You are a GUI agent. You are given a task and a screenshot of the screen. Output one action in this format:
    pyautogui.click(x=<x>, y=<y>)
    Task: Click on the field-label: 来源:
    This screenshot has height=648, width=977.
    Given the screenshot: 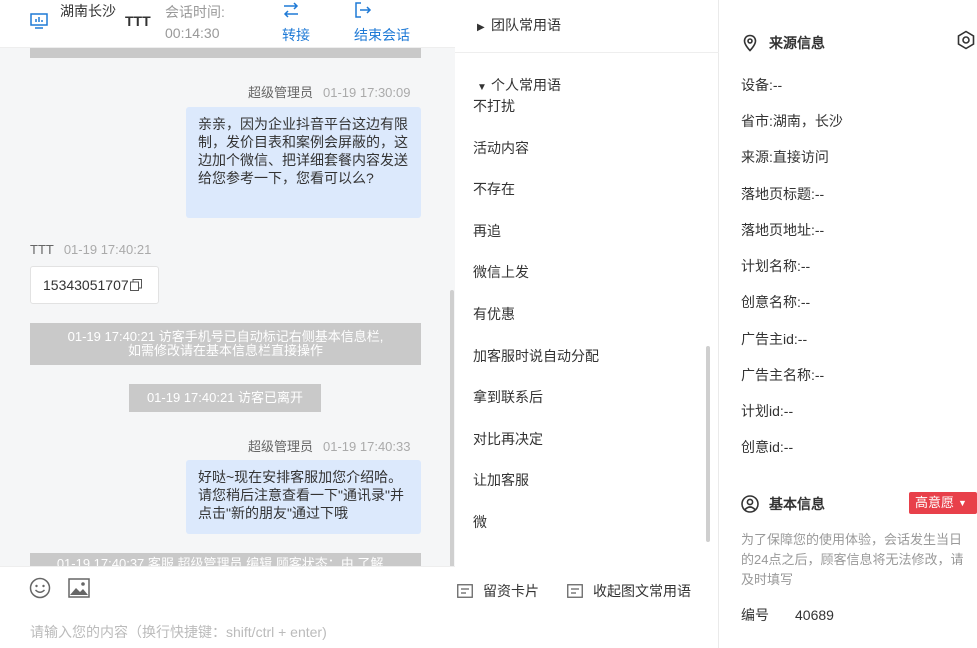 What is the action you would take?
    pyautogui.click(x=757, y=157)
    